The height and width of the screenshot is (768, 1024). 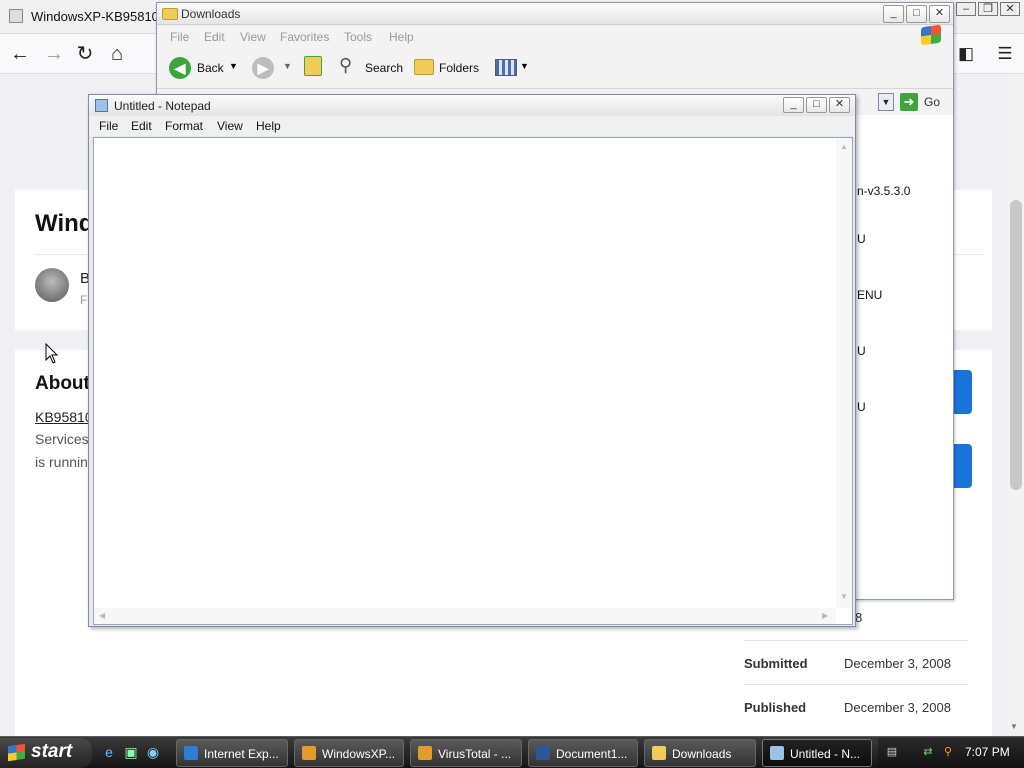 I want to click on folders-icon, so click(x=424, y=67).